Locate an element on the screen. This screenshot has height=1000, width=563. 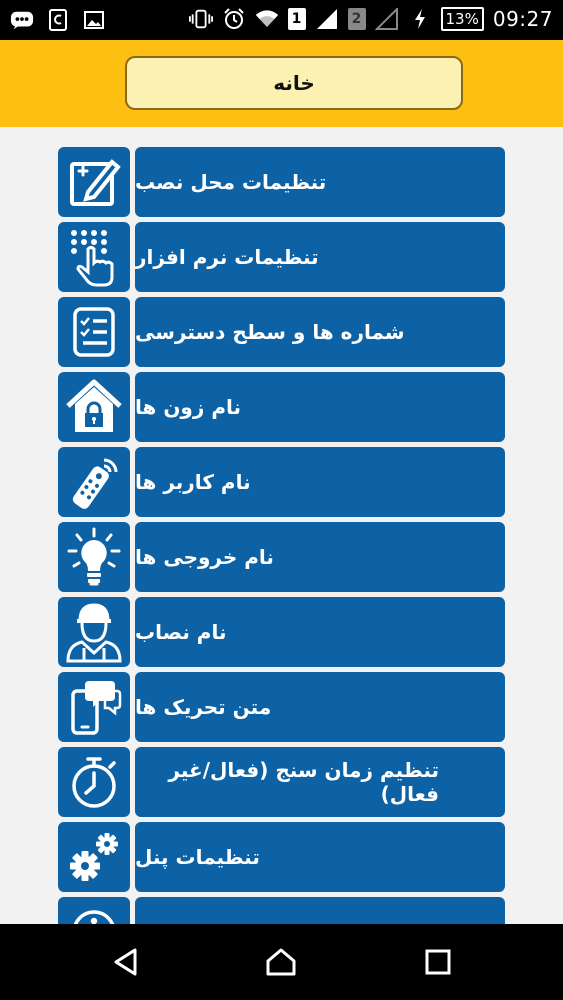
menu-item-installation-settings: تنظیمات محل نصب is located at coordinates (282, 182).